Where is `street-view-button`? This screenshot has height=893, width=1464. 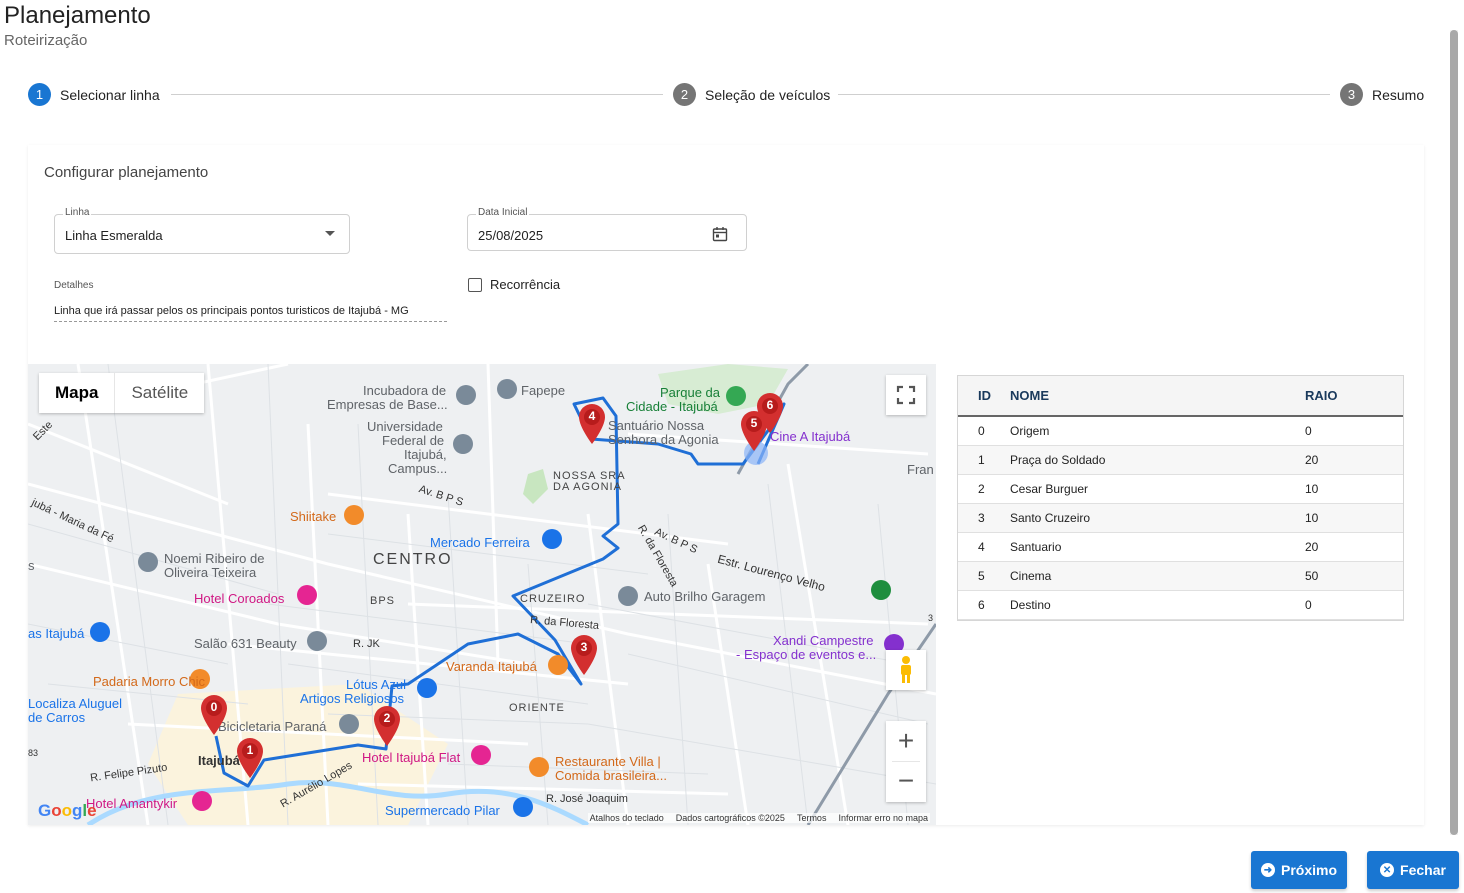
street-view-button is located at coordinates (906, 670).